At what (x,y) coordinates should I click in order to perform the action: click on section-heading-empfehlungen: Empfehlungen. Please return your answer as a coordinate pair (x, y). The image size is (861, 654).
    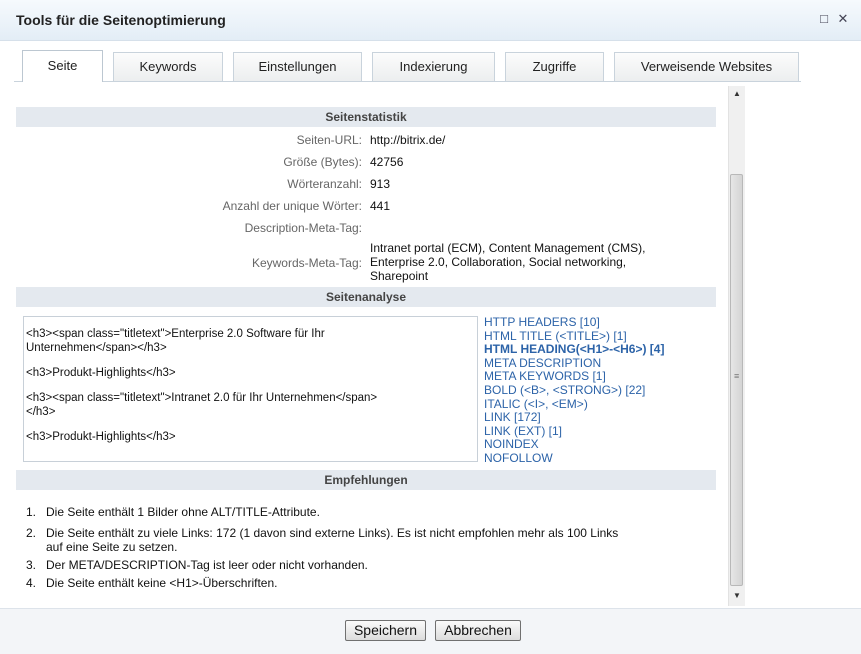
    Looking at the image, I should click on (366, 480).